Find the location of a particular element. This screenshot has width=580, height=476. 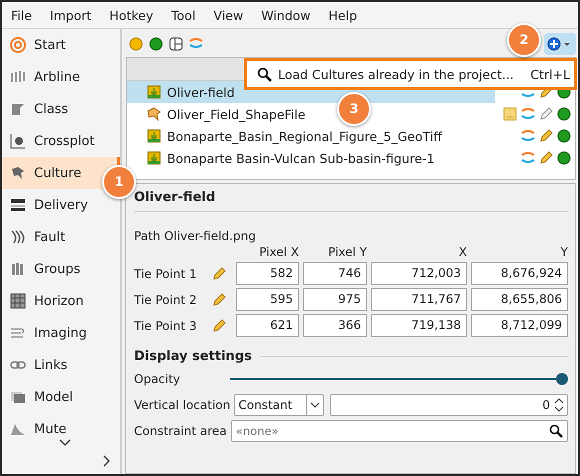

section-title: Display settings is located at coordinates (193, 356).